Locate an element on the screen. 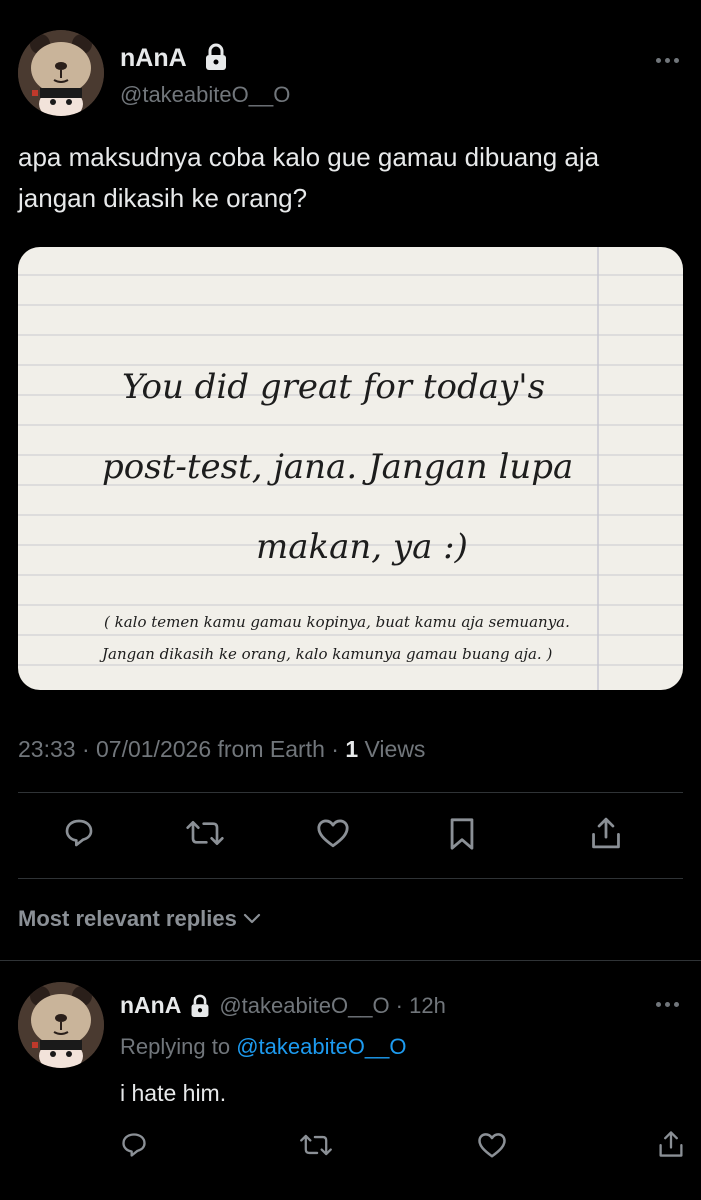 This screenshot has height=1200, width=701. more-options-icon is located at coordinates (667, 60).